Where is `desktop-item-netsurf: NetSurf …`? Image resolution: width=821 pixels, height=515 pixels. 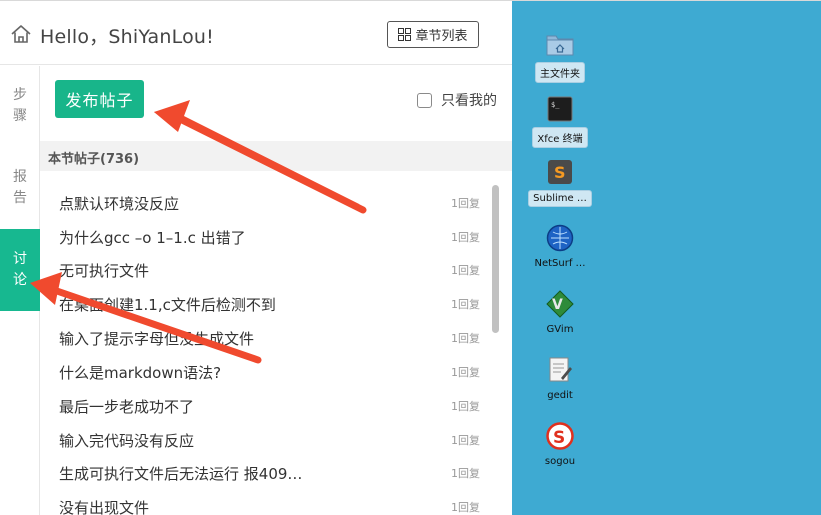
desktop-item-netsurf: NetSurf … is located at coordinates (560, 247).